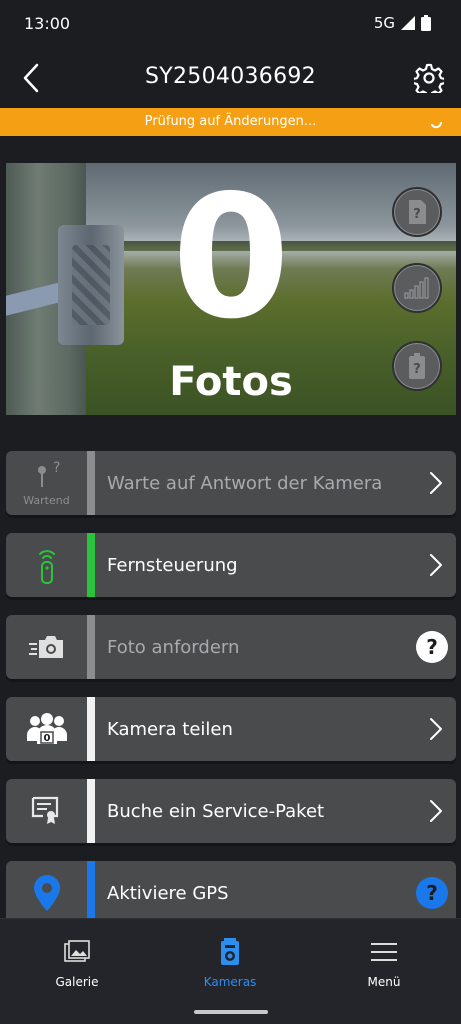  Describe the element at coordinates (230, 951) in the screenshot. I see `trail-camera-icon` at that location.